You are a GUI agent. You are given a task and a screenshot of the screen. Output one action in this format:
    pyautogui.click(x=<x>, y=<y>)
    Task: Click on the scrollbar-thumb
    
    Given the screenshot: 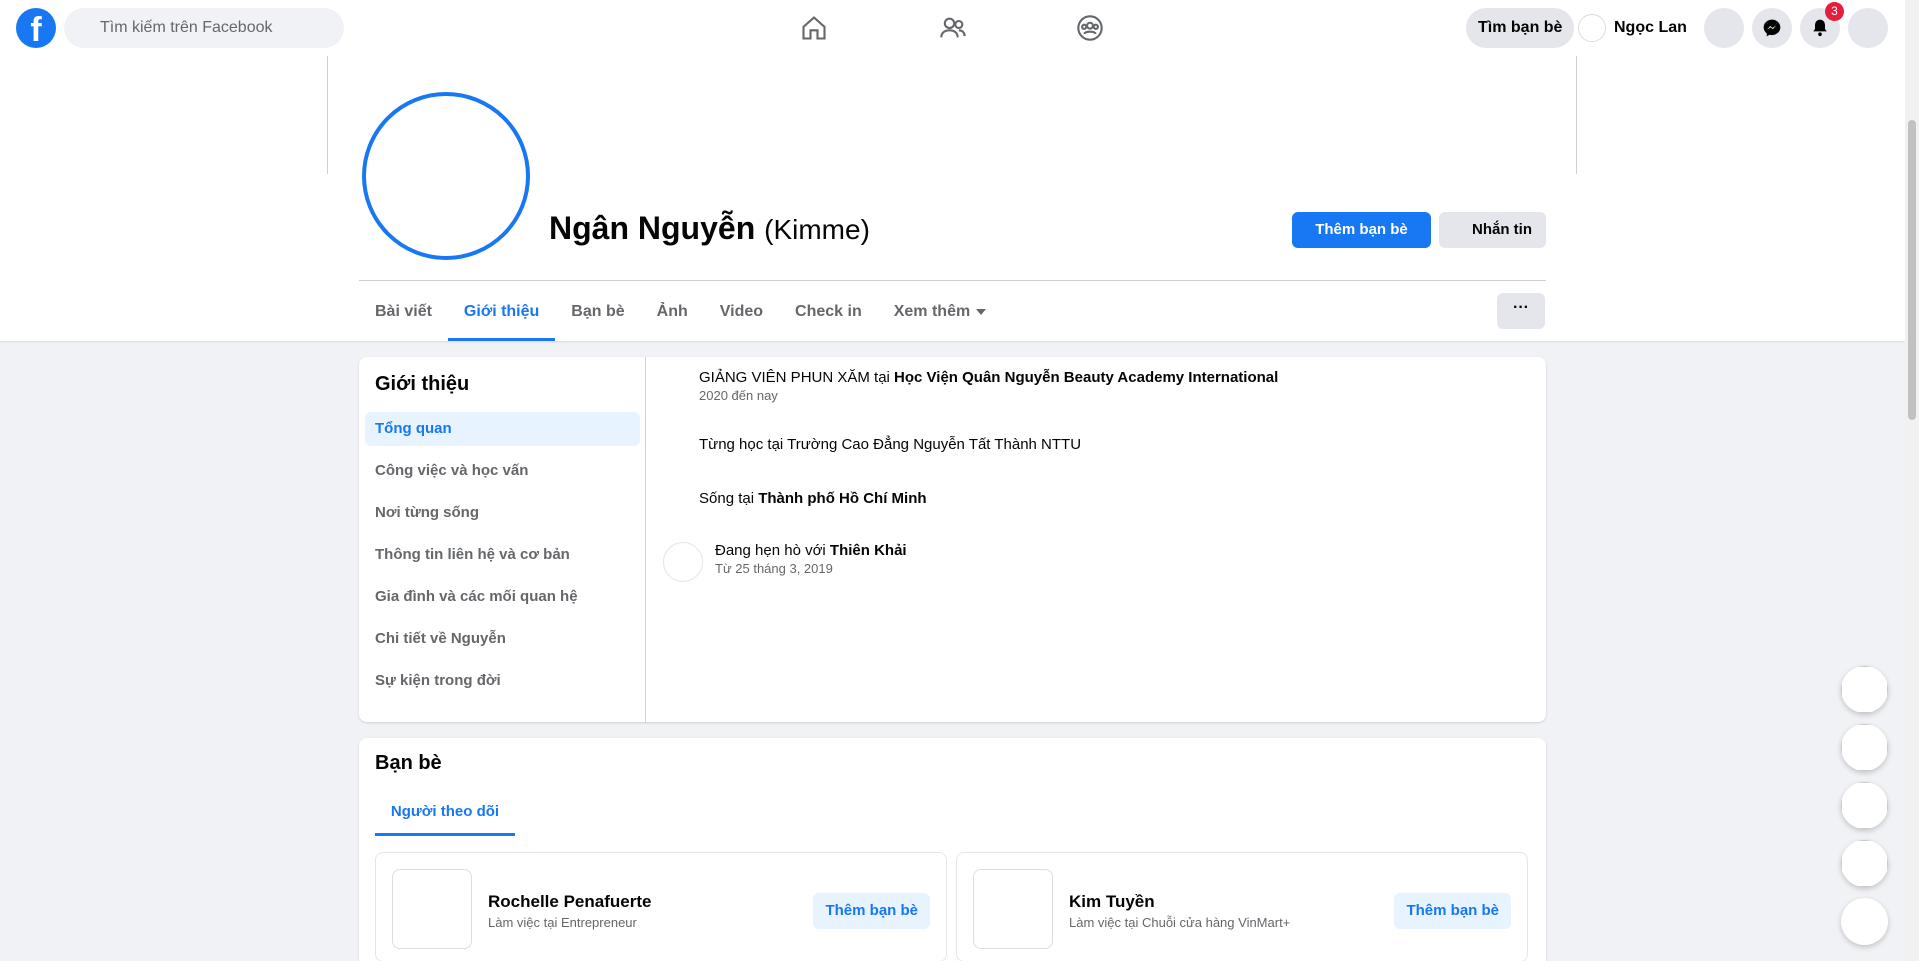 What is the action you would take?
    pyautogui.click(x=1912, y=270)
    